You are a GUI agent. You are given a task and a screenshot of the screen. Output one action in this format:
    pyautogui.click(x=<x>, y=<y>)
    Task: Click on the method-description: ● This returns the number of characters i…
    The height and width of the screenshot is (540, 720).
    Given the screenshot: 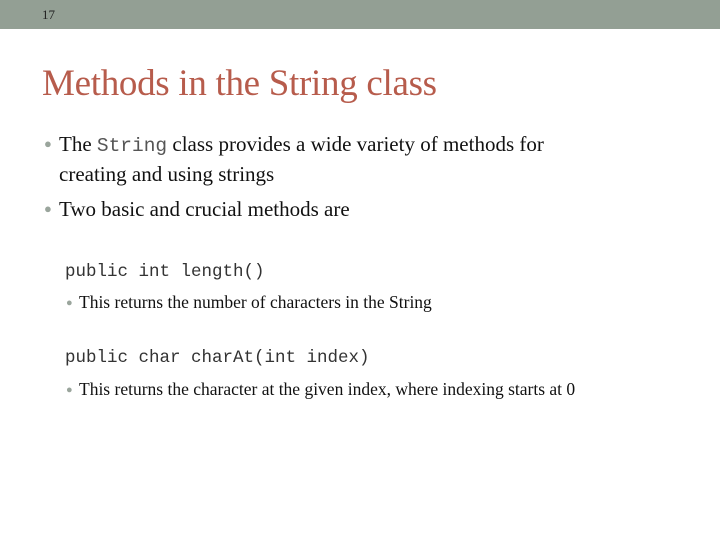 What is the action you would take?
    pyautogui.click(x=249, y=302)
    